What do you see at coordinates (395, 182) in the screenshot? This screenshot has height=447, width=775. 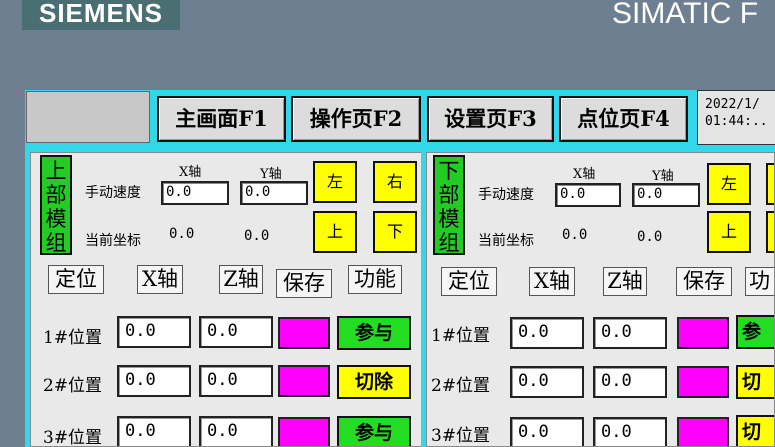 I see `right-button: 右` at bounding box center [395, 182].